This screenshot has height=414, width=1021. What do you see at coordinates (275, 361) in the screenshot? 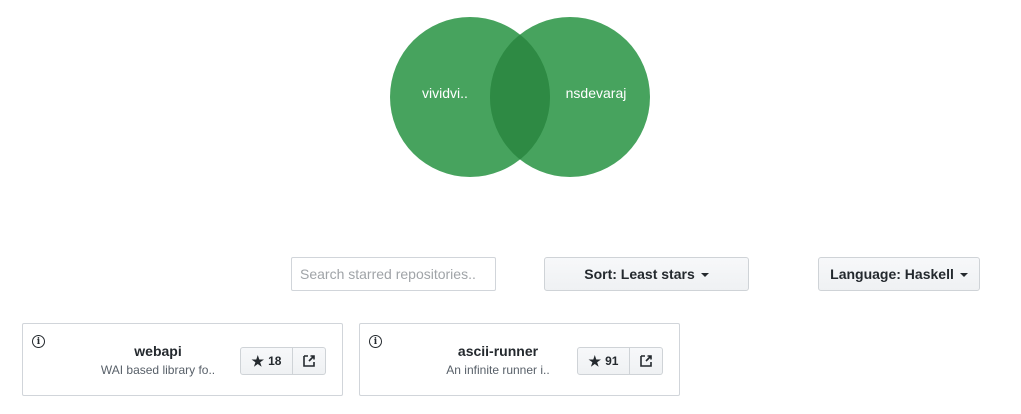
I see `star-count: 18` at bounding box center [275, 361].